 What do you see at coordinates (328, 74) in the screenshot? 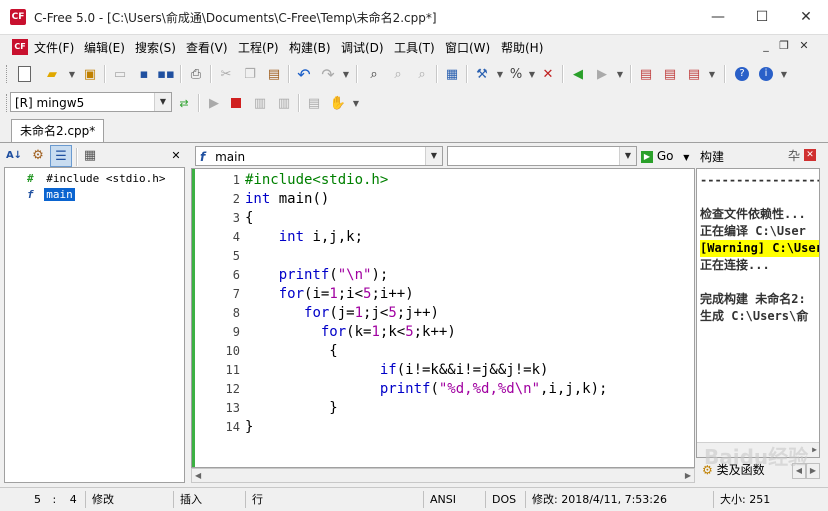
I see `redo-button: ↷` at bounding box center [328, 74].